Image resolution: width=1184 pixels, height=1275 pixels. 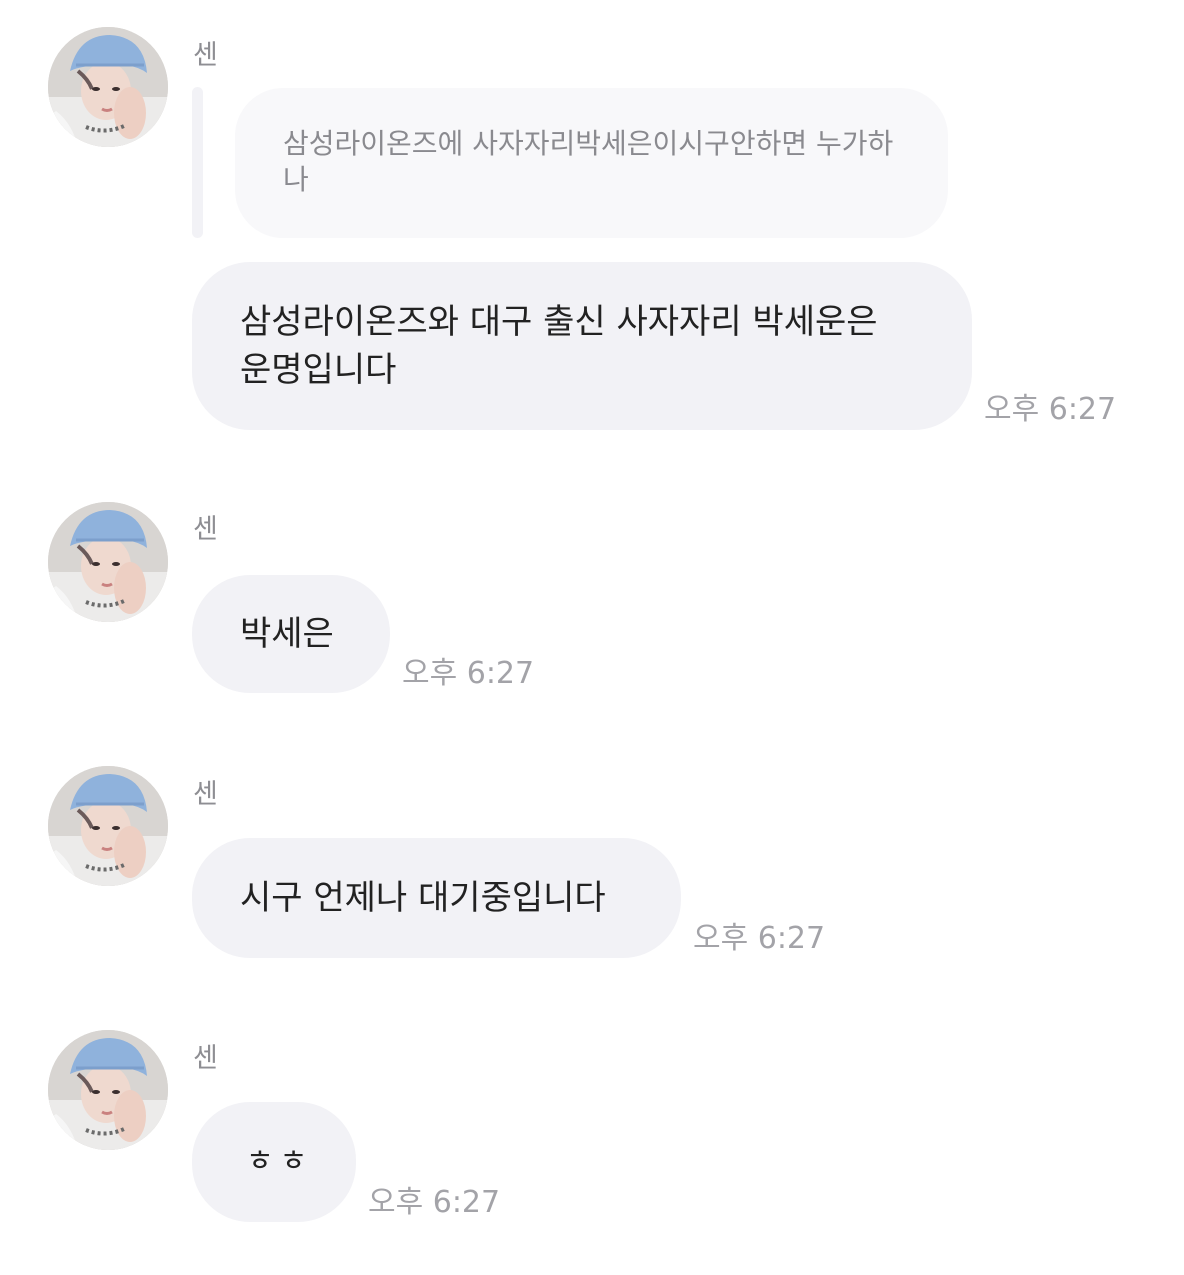 I want to click on message-text: 시구 언제나 대기중입니다, so click(x=423, y=898).